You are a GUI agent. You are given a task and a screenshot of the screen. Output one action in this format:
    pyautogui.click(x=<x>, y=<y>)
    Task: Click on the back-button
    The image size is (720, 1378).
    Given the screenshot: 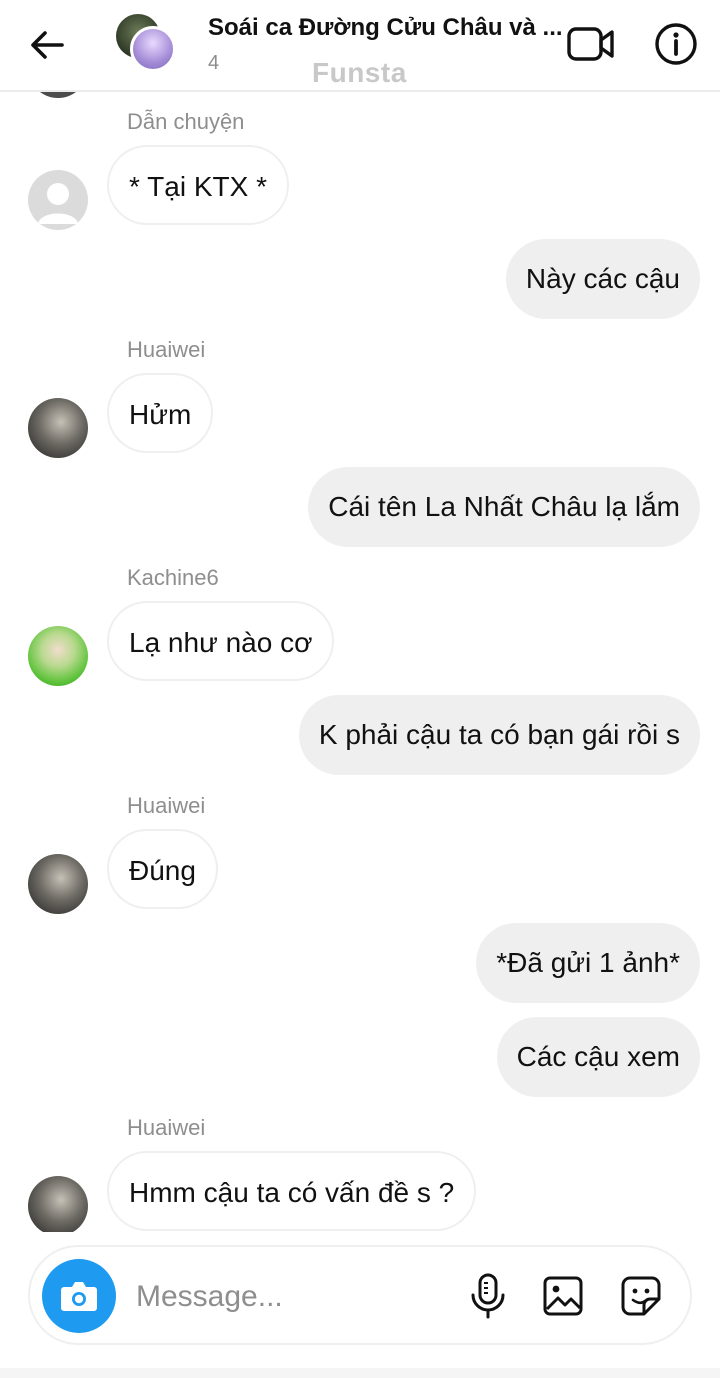 What is the action you would take?
    pyautogui.click(x=47, y=45)
    